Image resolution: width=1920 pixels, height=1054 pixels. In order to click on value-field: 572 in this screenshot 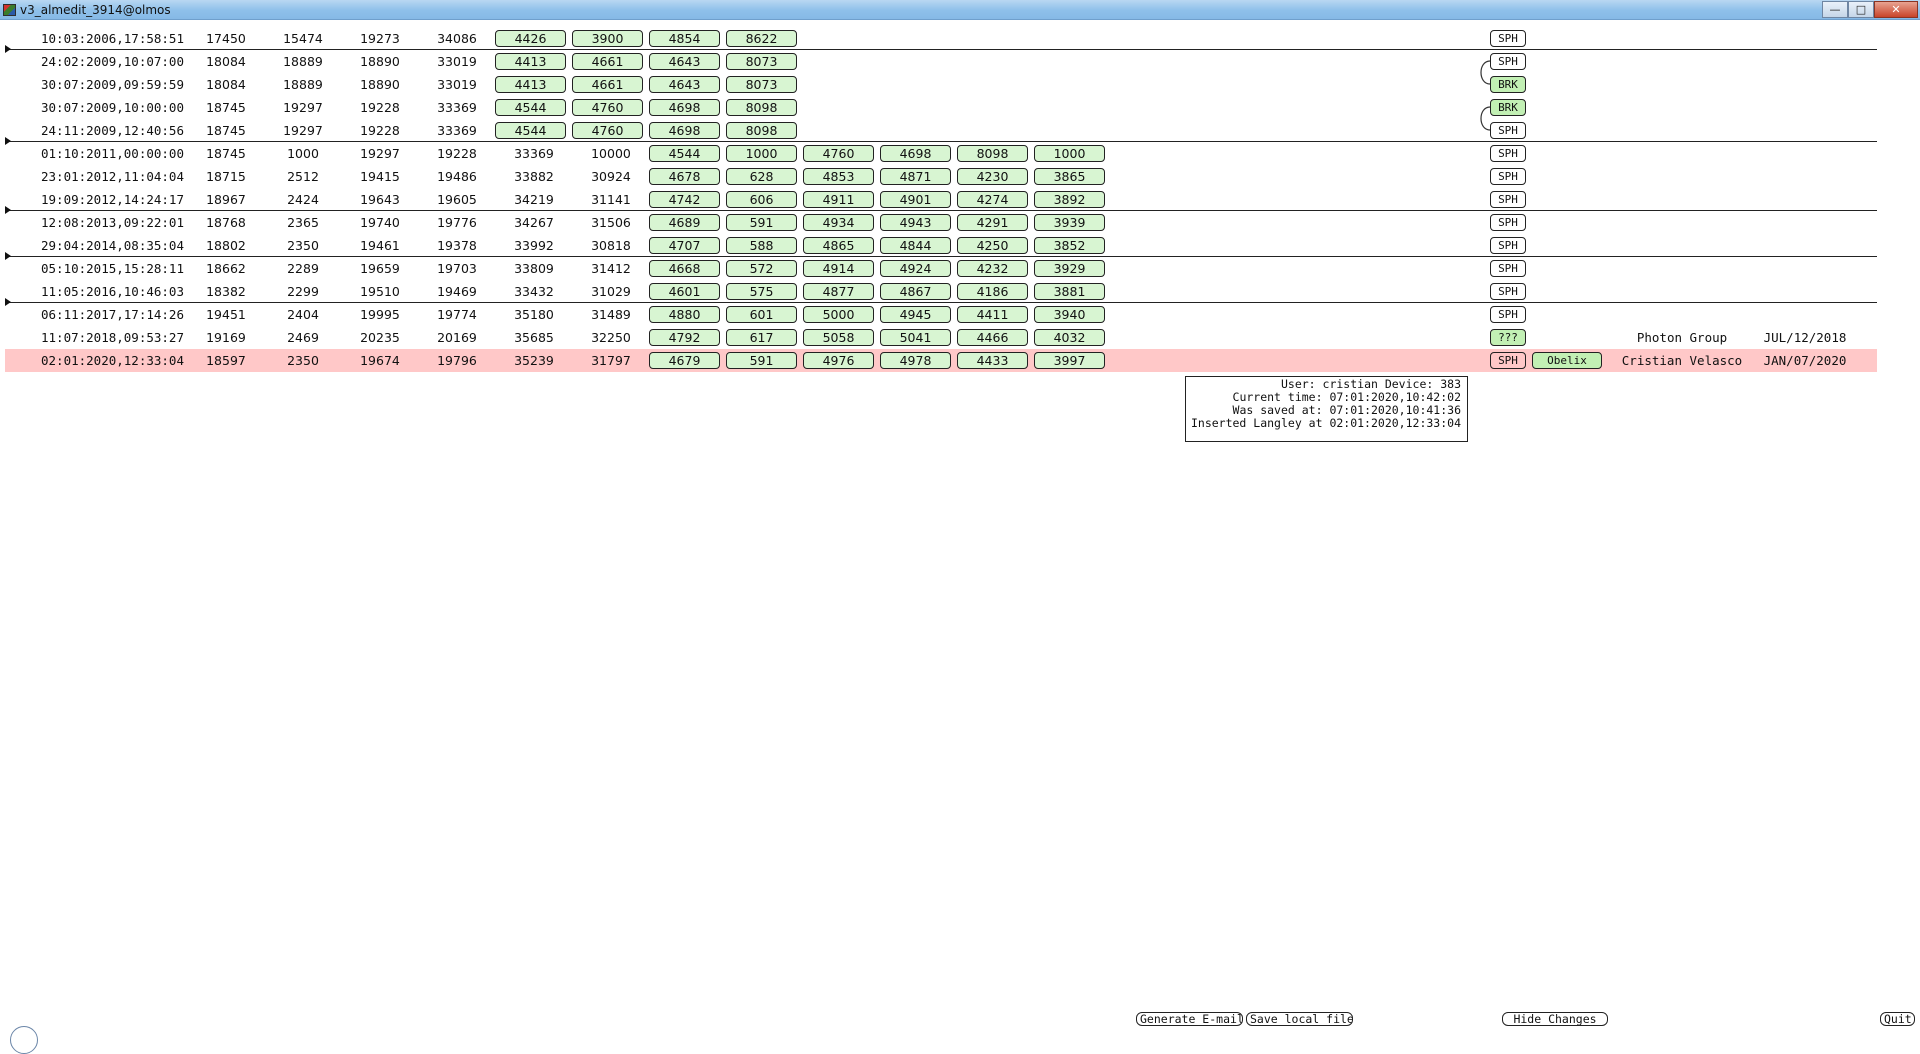, I will do `click(761, 268)`.